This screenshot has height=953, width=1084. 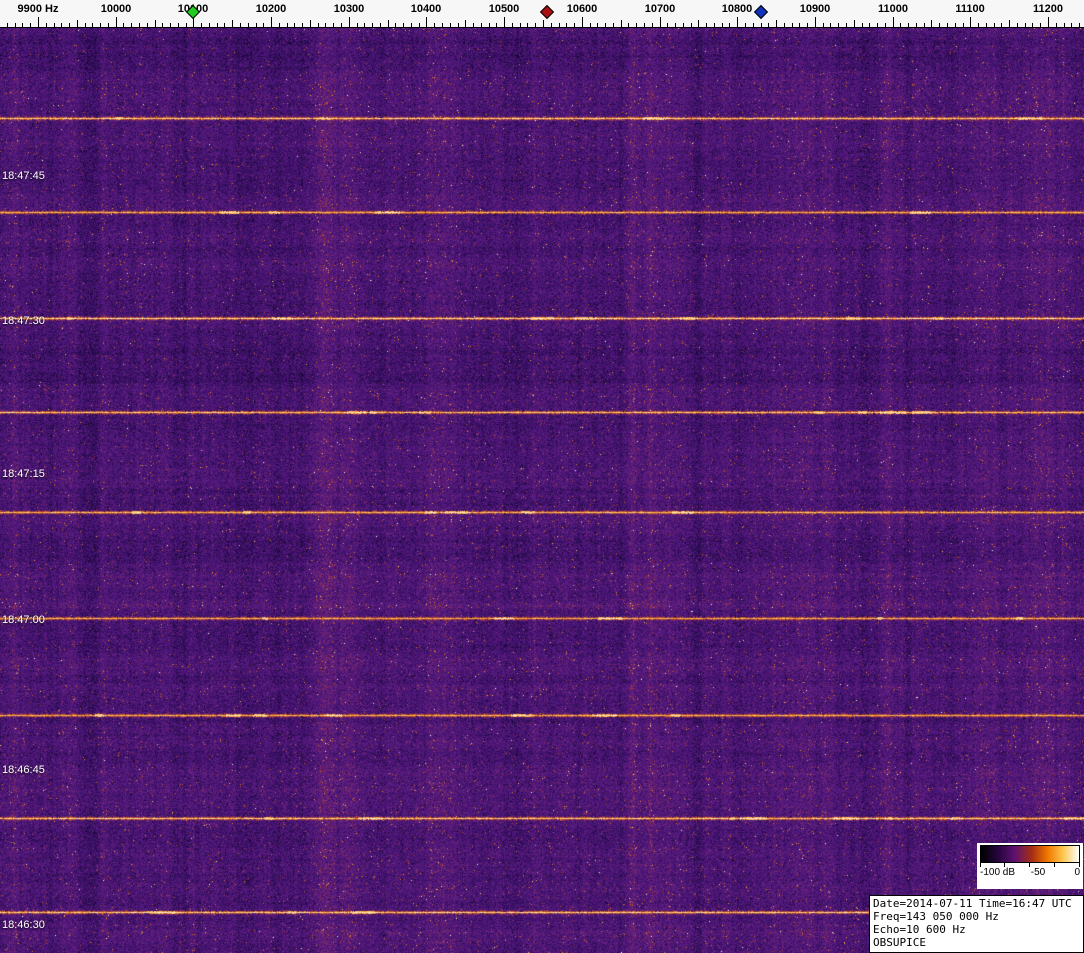 What do you see at coordinates (815, 9) in the screenshot?
I see `freq-label: 10900` at bounding box center [815, 9].